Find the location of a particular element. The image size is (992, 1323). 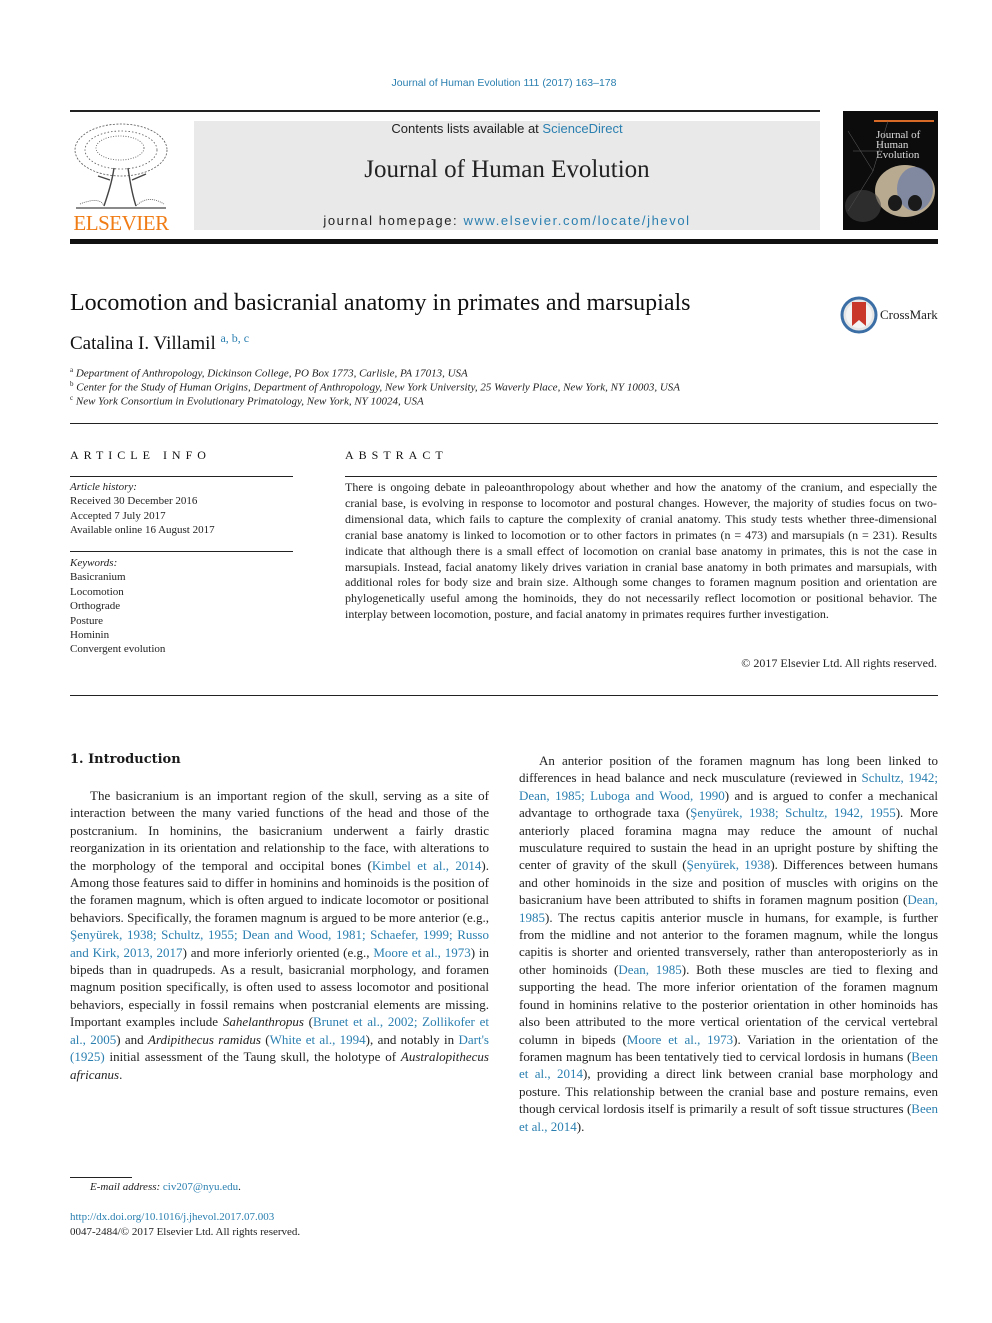

crossmark-label: CrossMark is located at coordinates (909, 315).